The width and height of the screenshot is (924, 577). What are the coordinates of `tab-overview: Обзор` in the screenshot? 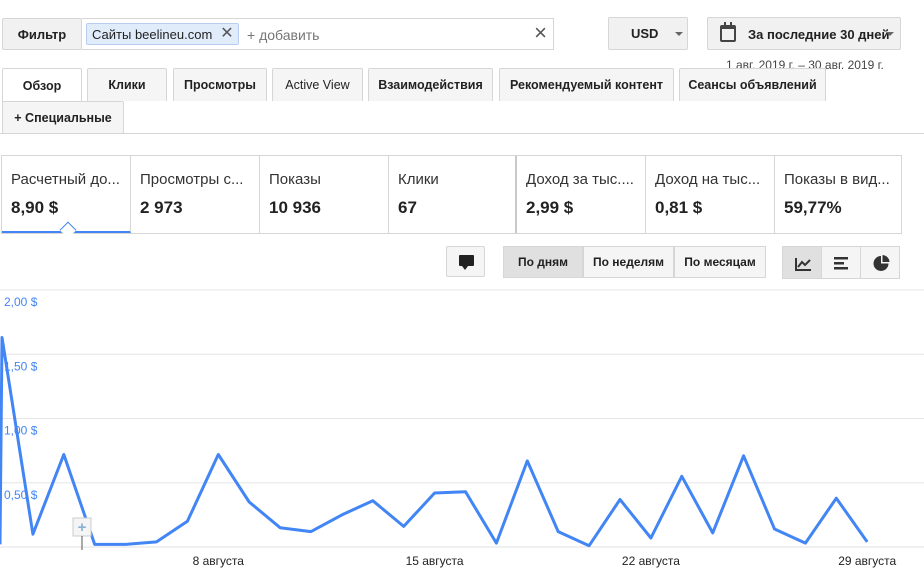 It's located at (42, 85).